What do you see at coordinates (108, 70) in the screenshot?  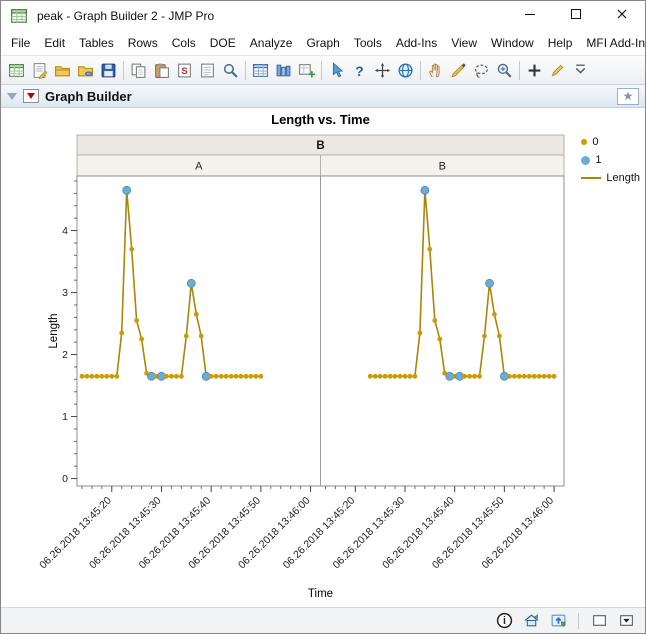 I see `save-icon` at bounding box center [108, 70].